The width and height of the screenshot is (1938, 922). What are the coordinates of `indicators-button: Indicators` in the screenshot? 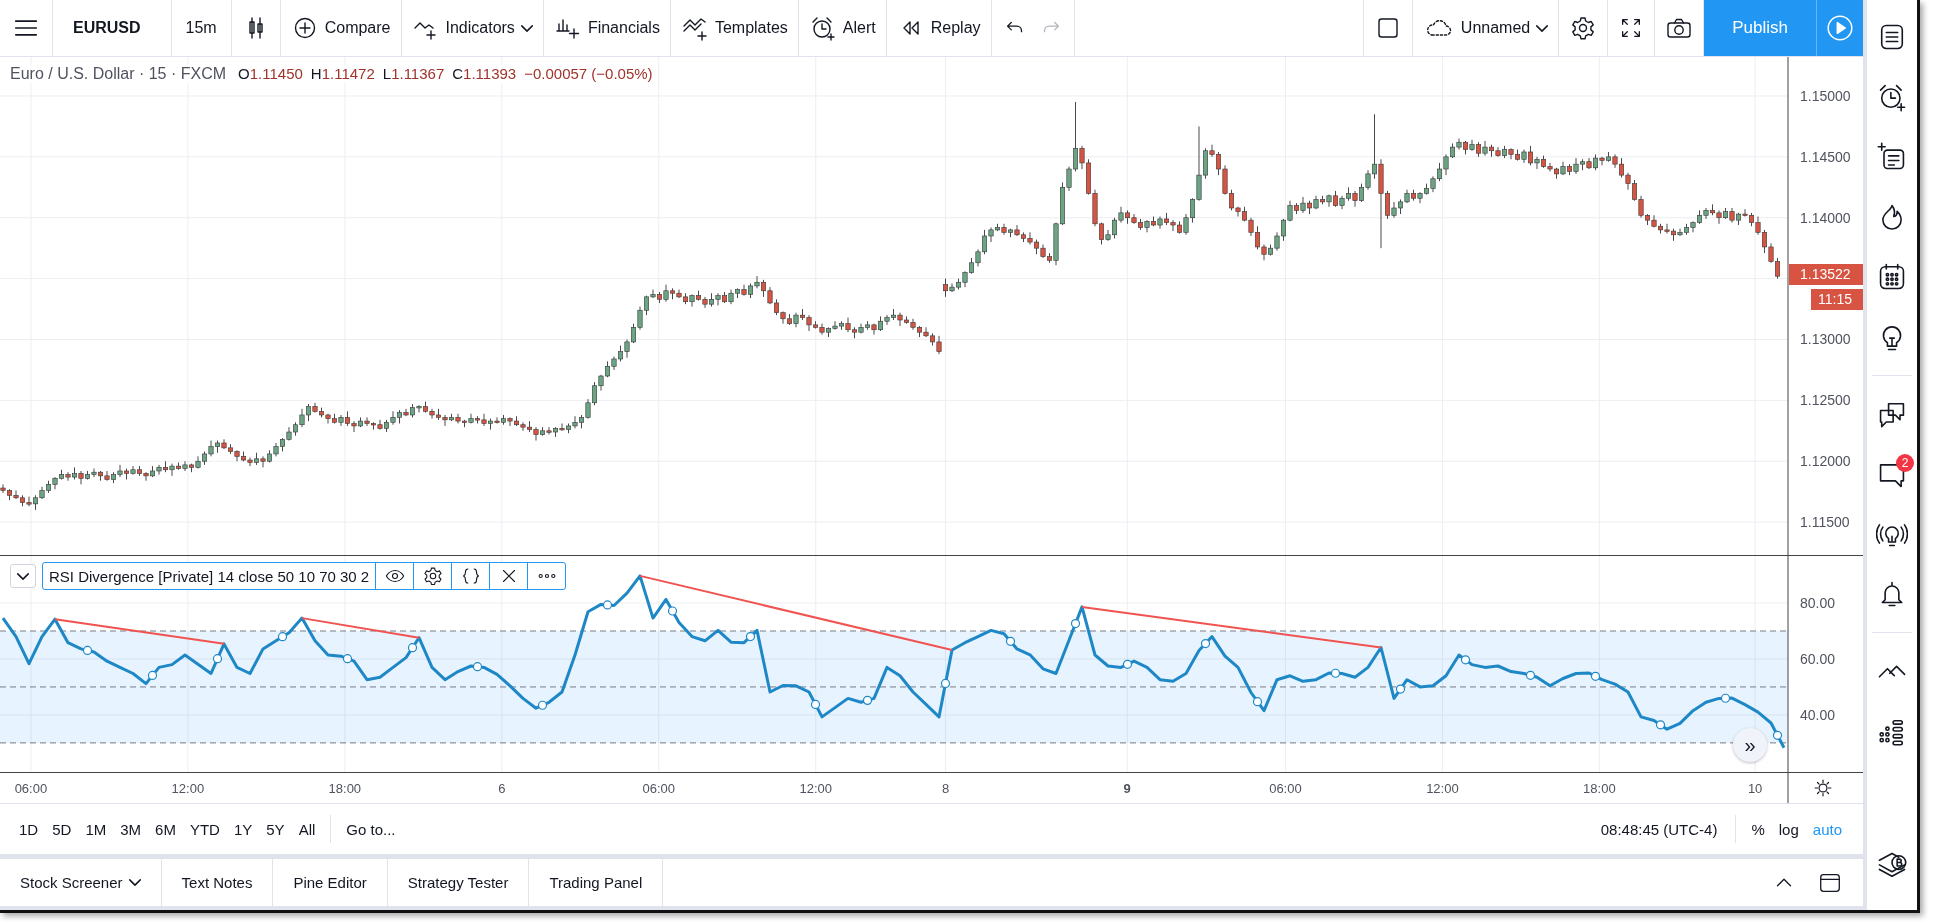 It's located at (472, 28).